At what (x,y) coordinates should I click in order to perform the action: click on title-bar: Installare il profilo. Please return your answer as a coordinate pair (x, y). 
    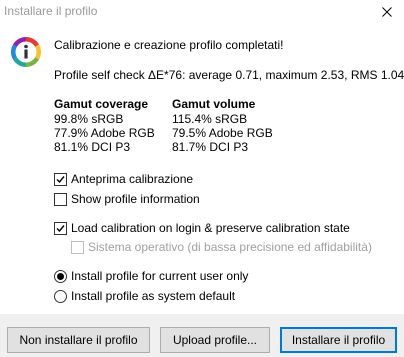
    Looking at the image, I should click on (202, 12).